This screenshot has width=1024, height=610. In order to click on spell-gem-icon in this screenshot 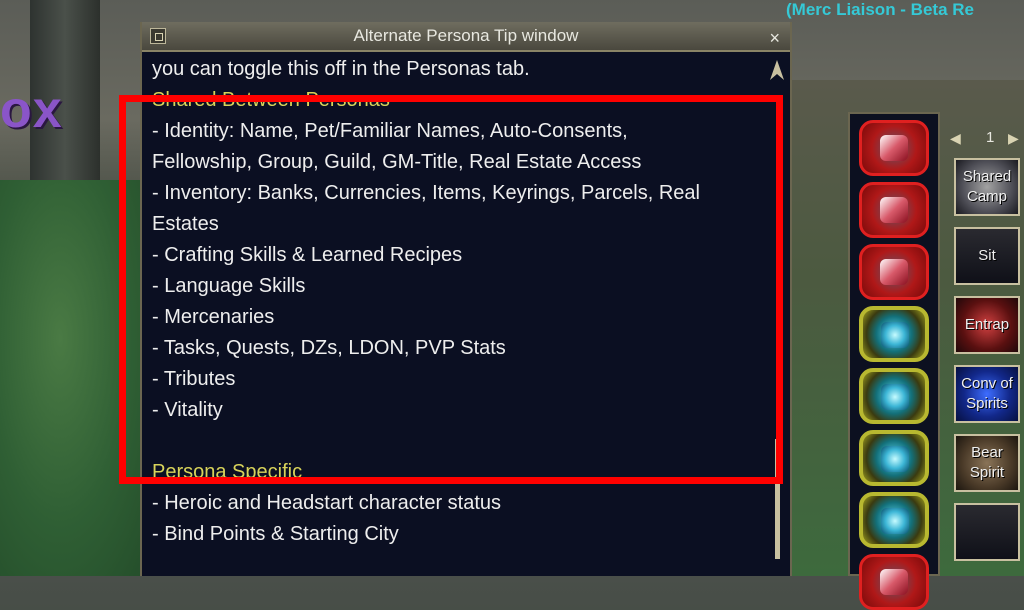, I will do `click(894, 582)`.